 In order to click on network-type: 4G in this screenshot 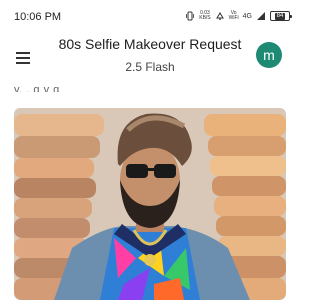, I will do `click(247, 16)`.